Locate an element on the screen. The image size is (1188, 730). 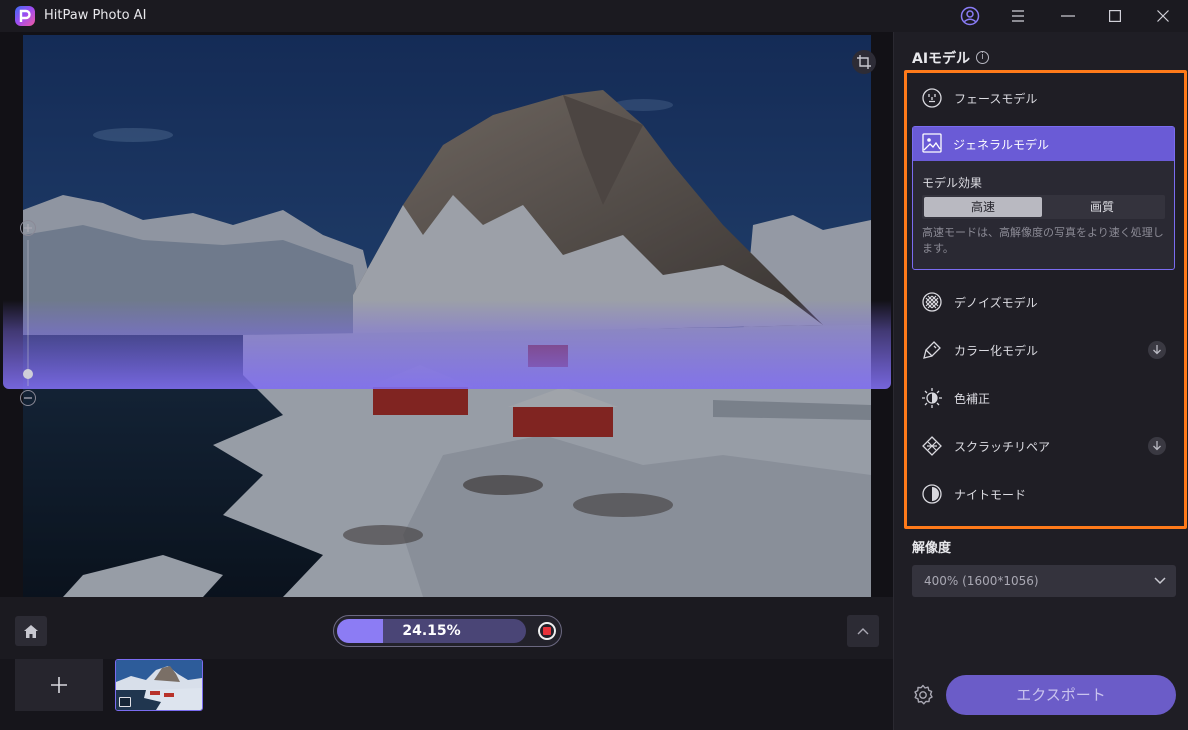
app-title: HitPaw Photo AI is located at coordinates (95, 15).